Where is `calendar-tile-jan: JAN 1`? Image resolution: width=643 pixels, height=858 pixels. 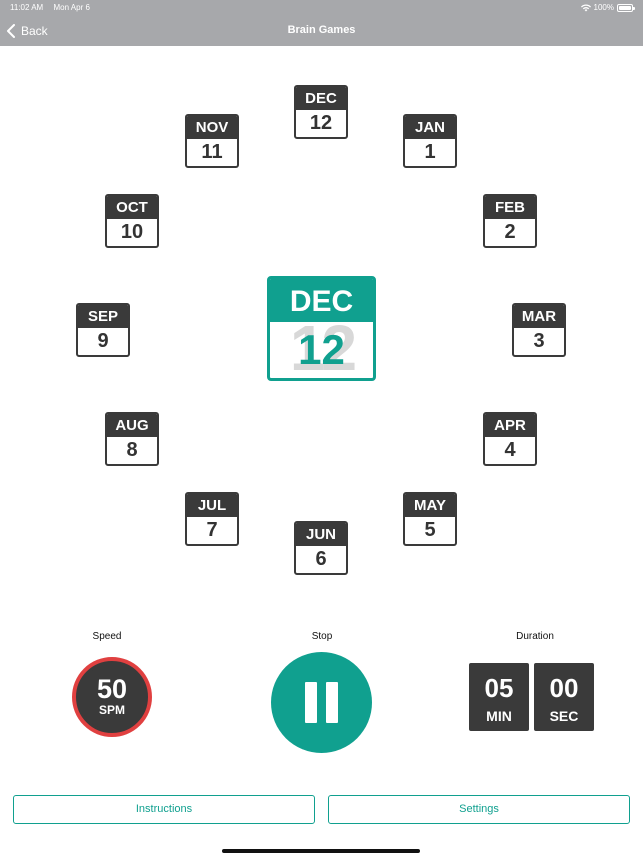 calendar-tile-jan: JAN 1 is located at coordinates (430, 141).